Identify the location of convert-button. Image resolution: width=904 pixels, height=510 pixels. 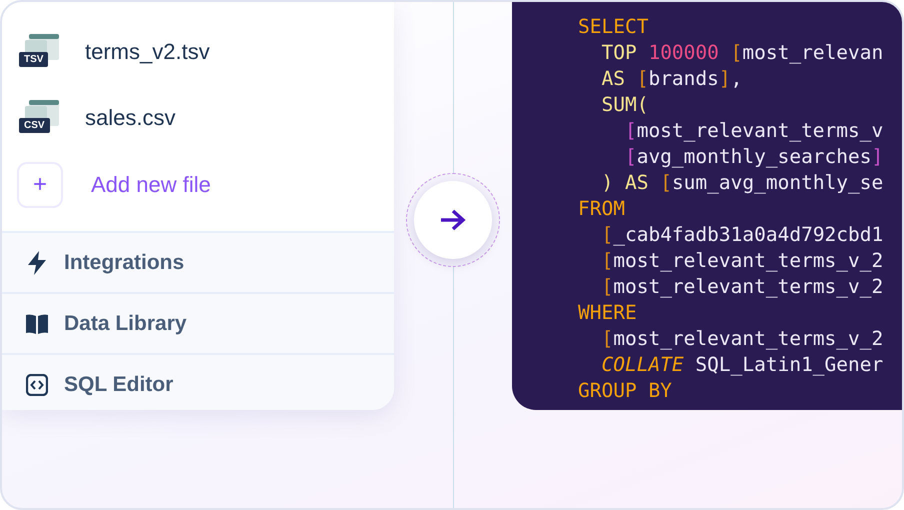
(453, 220).